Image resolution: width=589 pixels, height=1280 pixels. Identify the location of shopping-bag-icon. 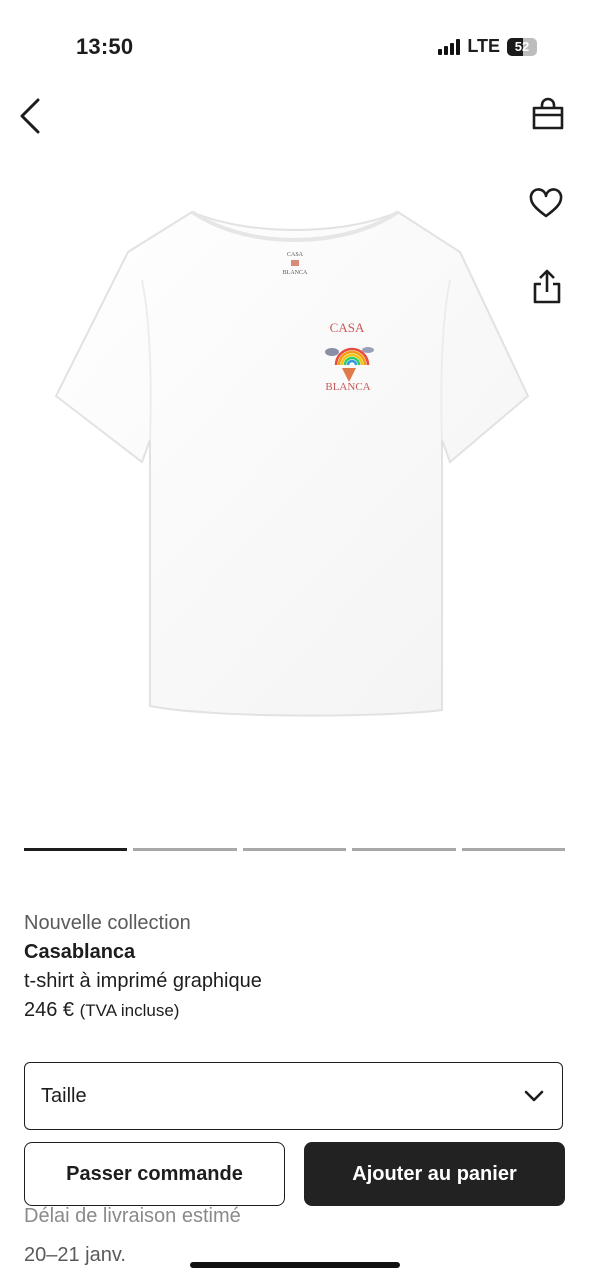
(548, 113).